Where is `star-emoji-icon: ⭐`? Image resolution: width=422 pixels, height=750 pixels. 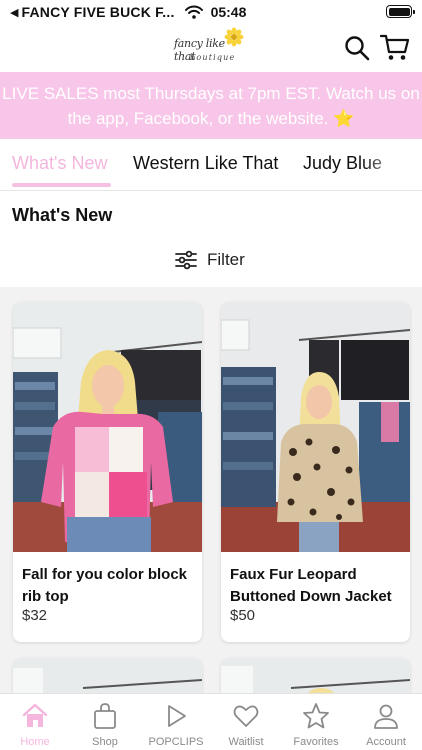 star-emoji-icon: ⭐ is located at coordinates (344, 118).